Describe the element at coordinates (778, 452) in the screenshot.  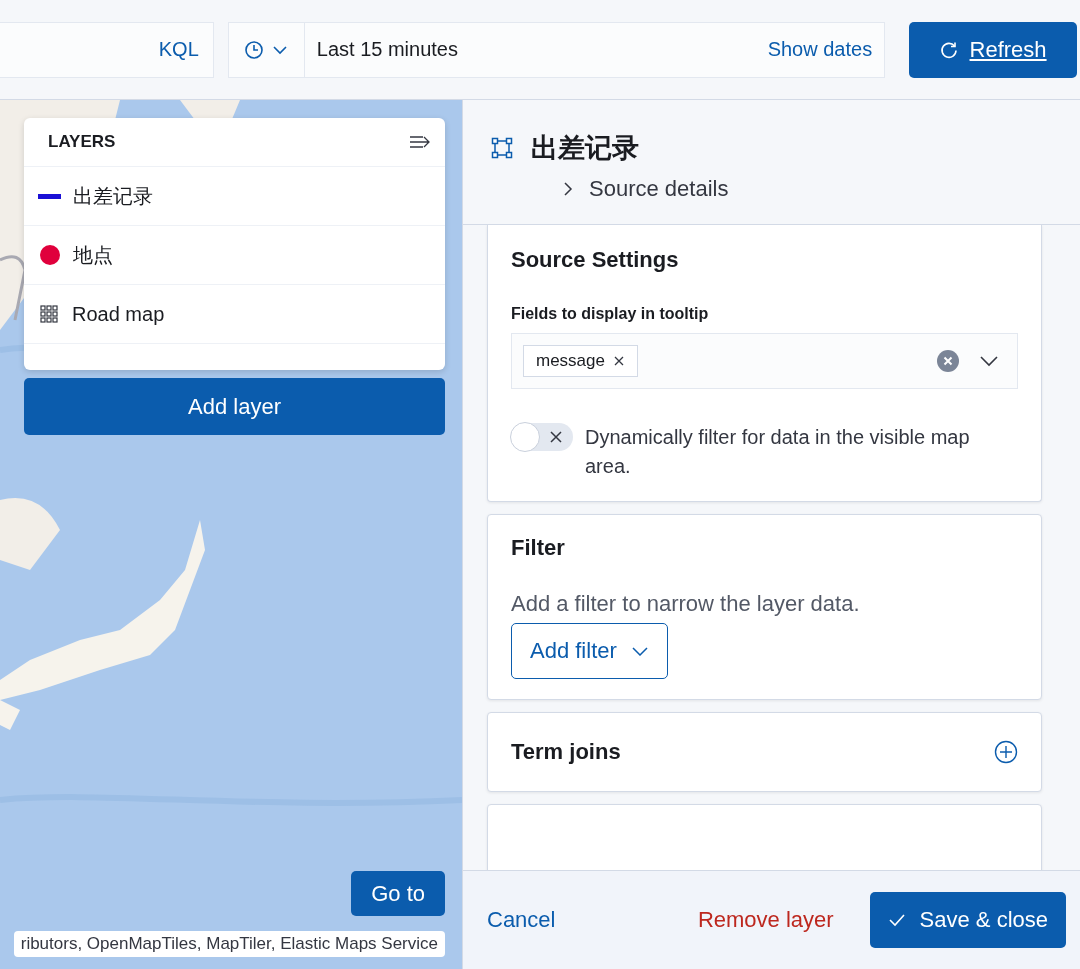
I see `switch-label: Dynamically filter for data in the visible map area.` at that location.